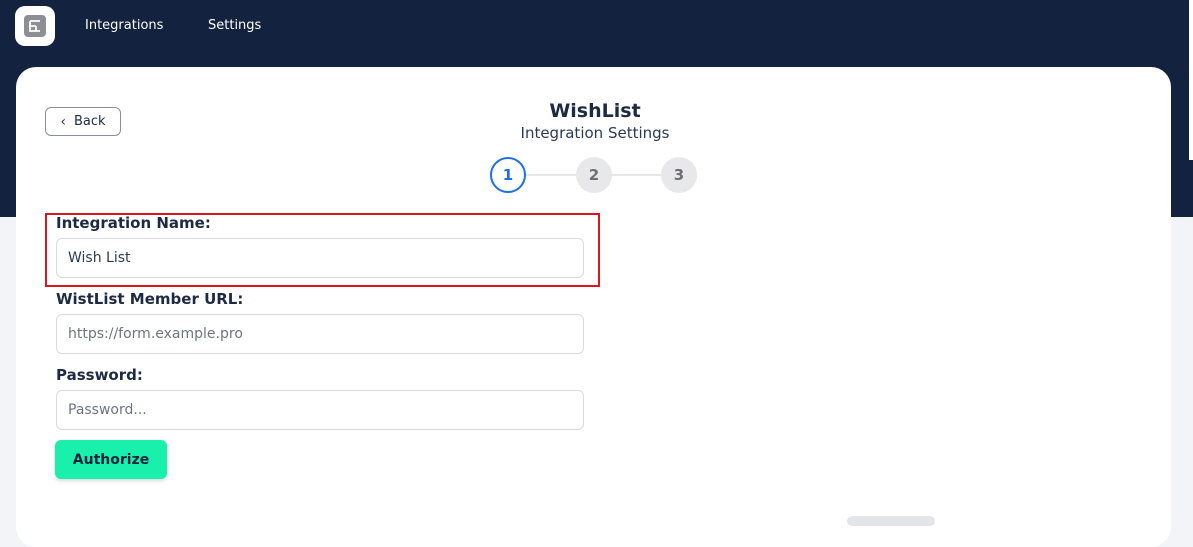 Image resolution: width=1193 pixels, height=547 pixels. Describe the element at coordinates (150, 299) in the screenshot. I see `member-url-label: WistList Member URL:` at that location.